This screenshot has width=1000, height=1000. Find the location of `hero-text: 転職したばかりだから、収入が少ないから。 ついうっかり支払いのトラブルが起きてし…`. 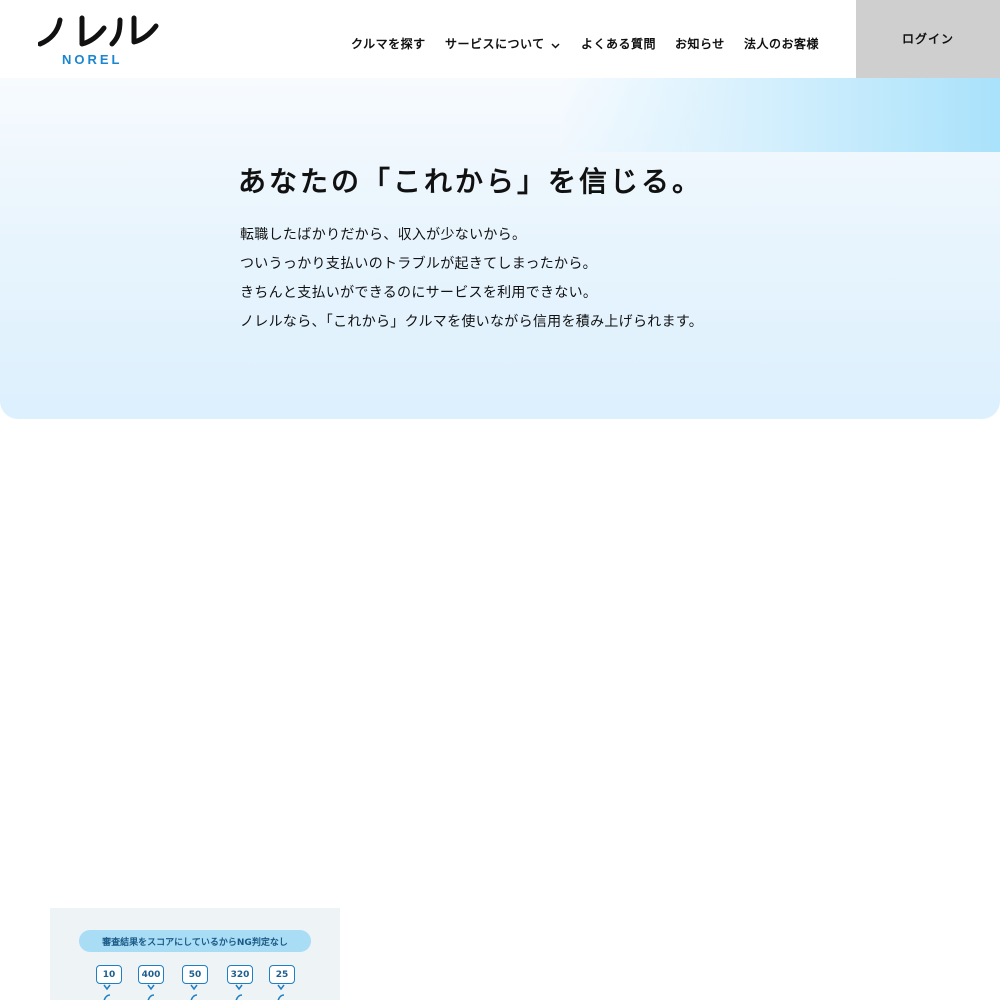

hero-text: 転職したばかりだから、収入が少ないから。 ついうっかり支払いのトラブルが起きてし… is located at coordinates (471, 279).